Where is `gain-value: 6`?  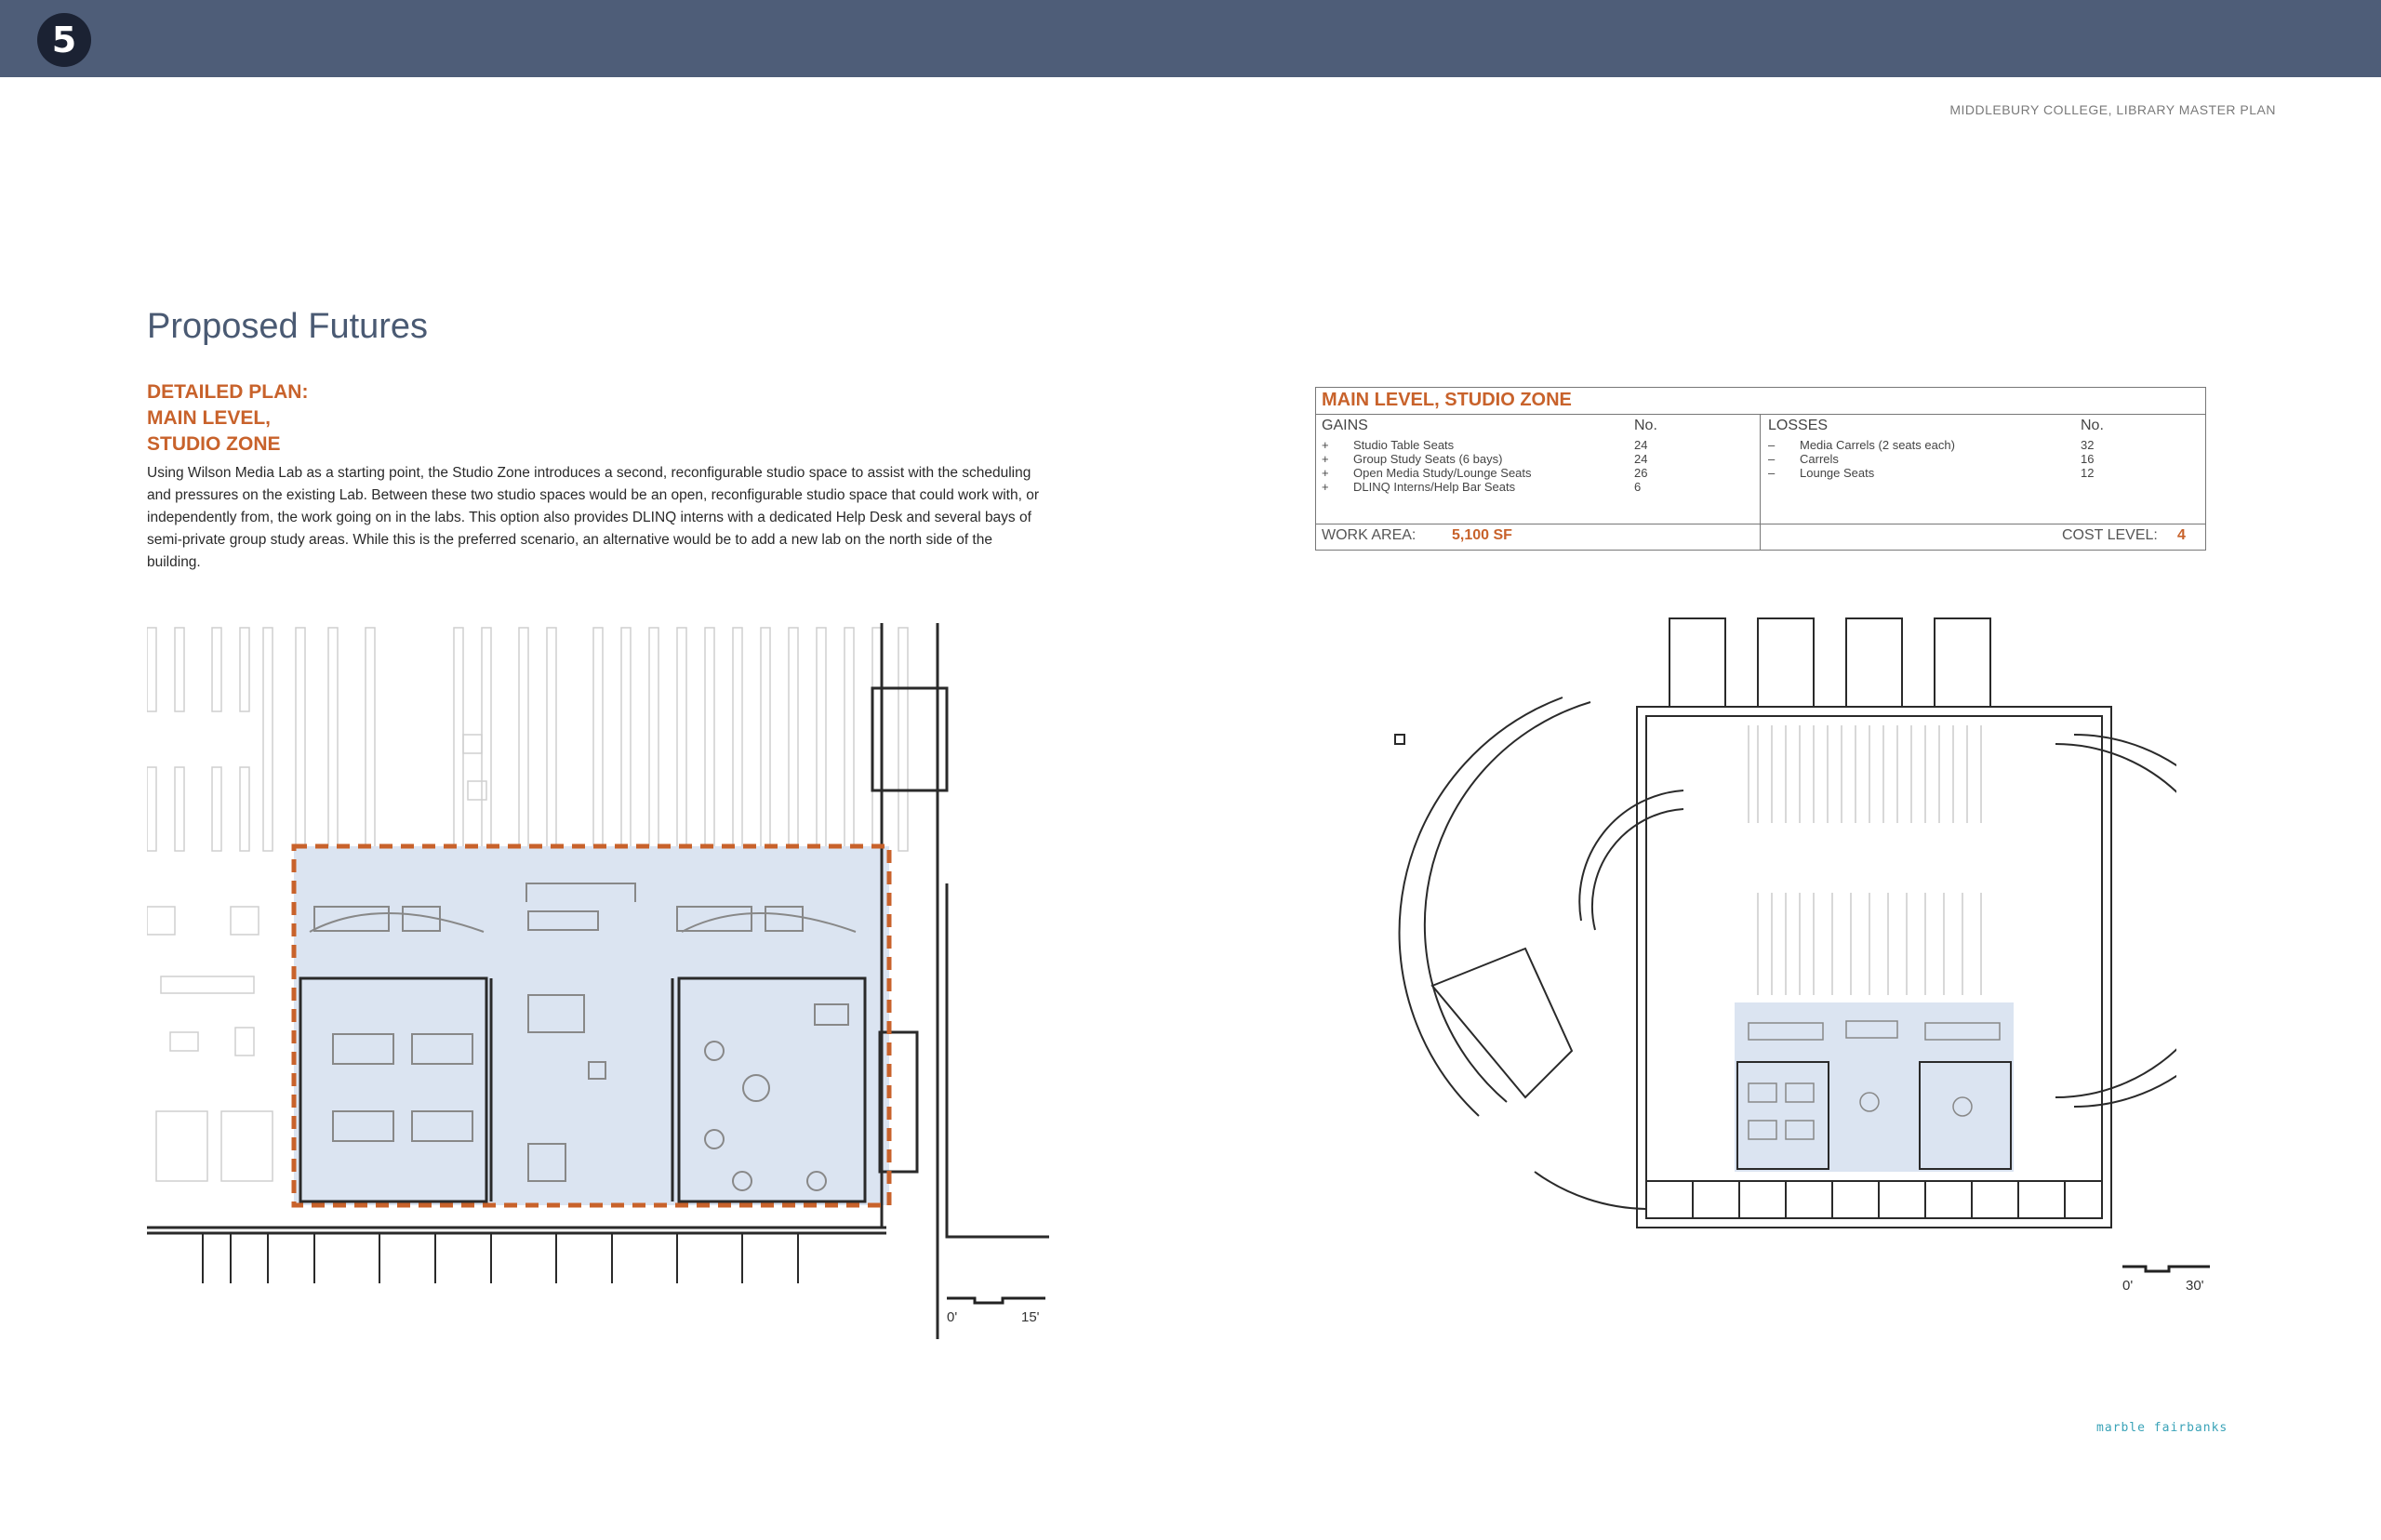
gain-value: 6 is located at coordinates (1638, 487).